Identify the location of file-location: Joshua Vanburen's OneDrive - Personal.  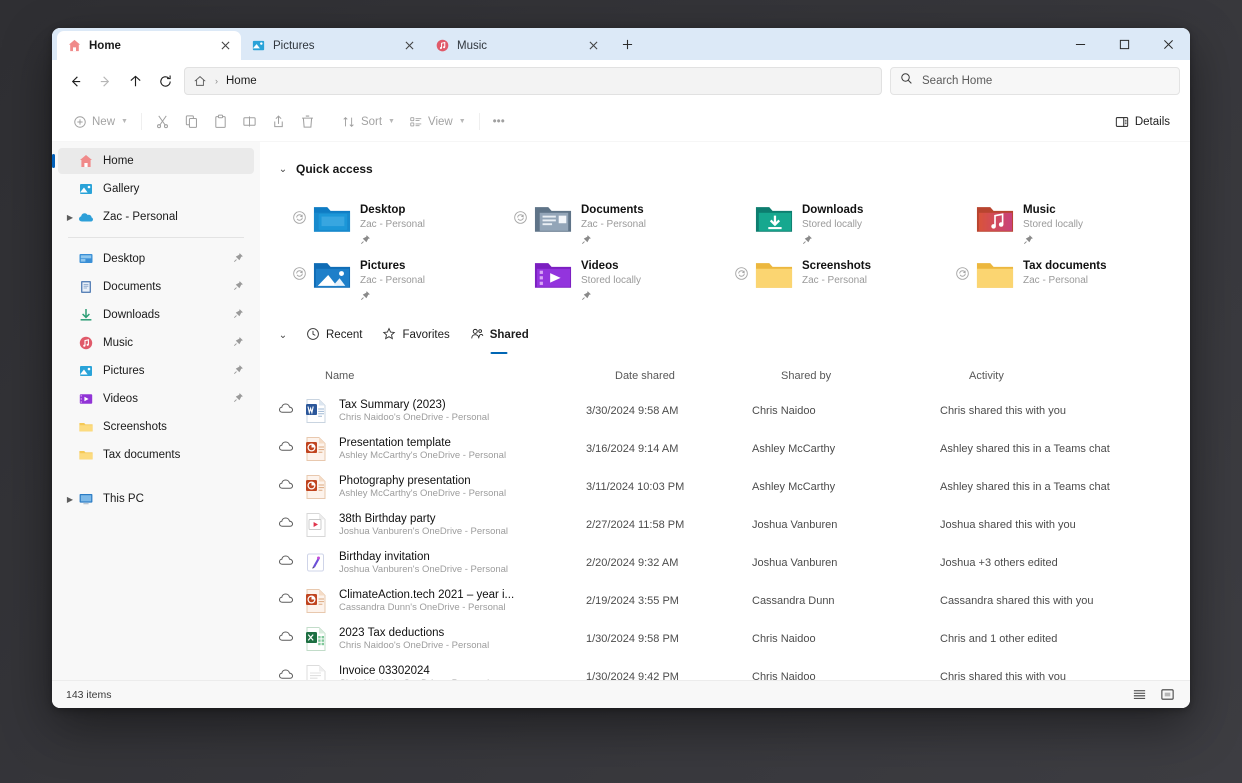
(424, 531).